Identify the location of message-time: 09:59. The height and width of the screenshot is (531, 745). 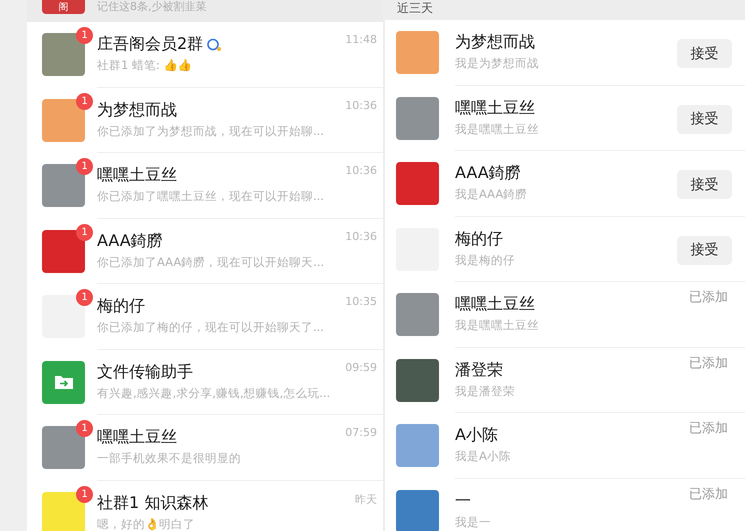
(361, 368).